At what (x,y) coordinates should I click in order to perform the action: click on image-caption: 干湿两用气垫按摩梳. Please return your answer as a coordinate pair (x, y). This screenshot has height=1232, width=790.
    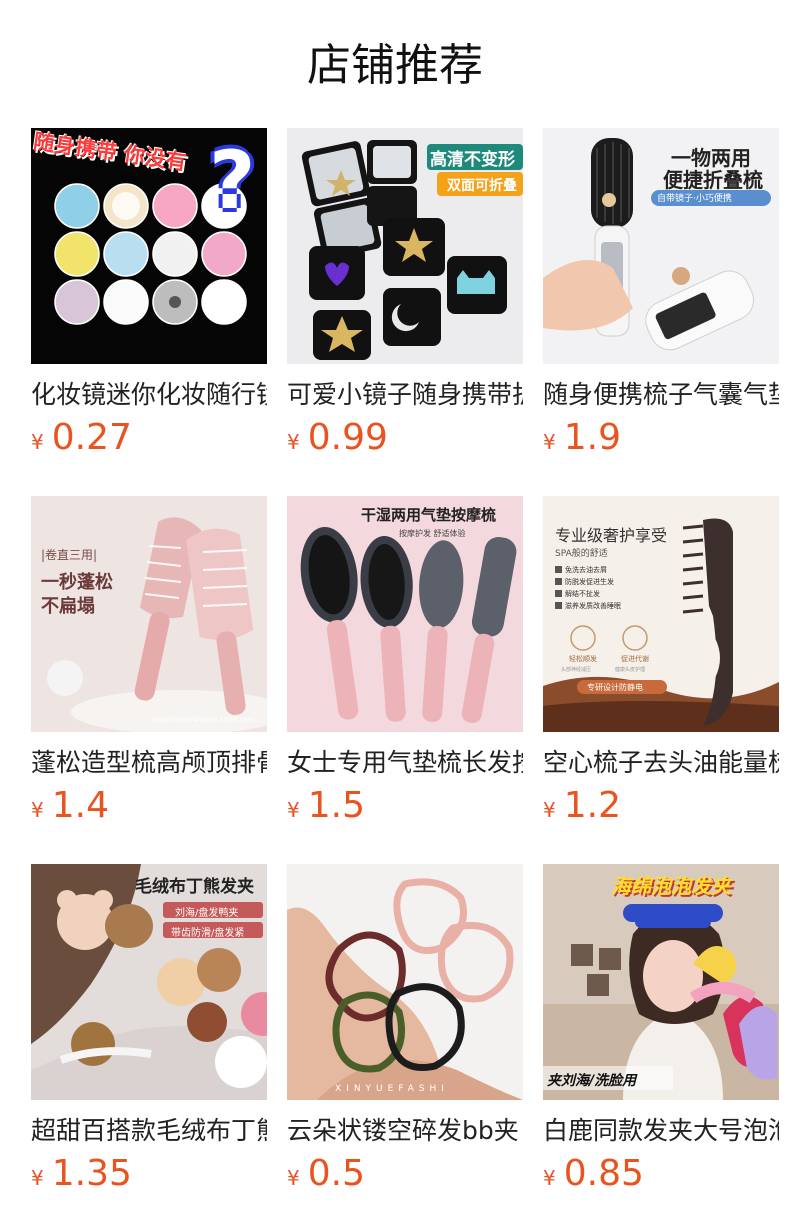
    Looking at the image, I should click on (429, 515).